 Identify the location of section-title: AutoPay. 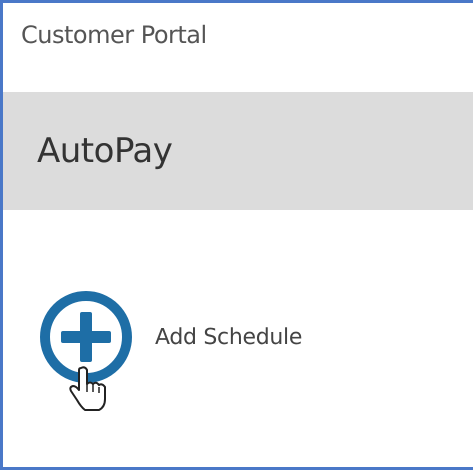
(104, 151).